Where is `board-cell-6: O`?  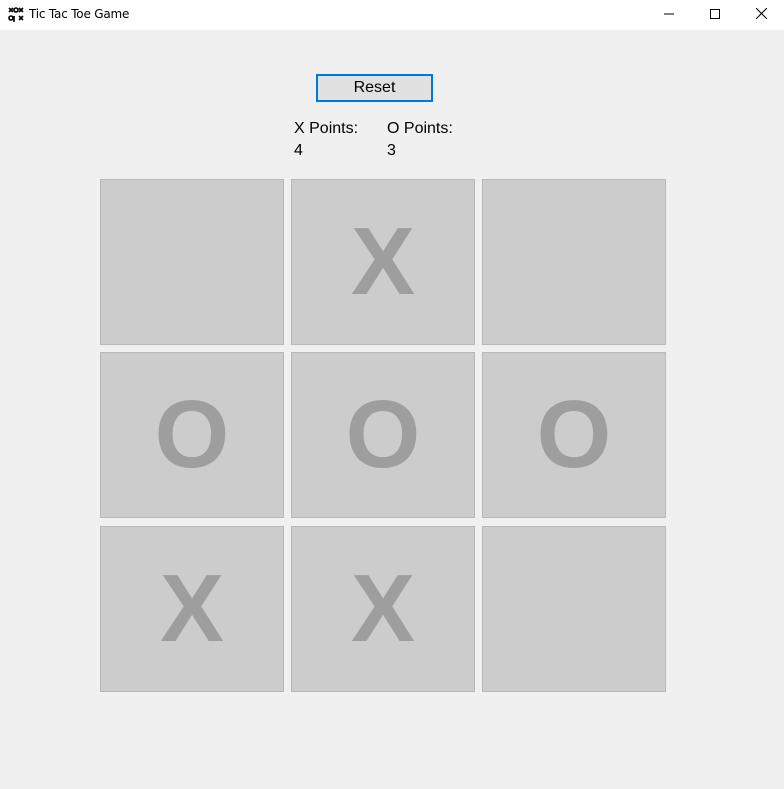
board-cell-6: O is located at coordinates (574, 435).